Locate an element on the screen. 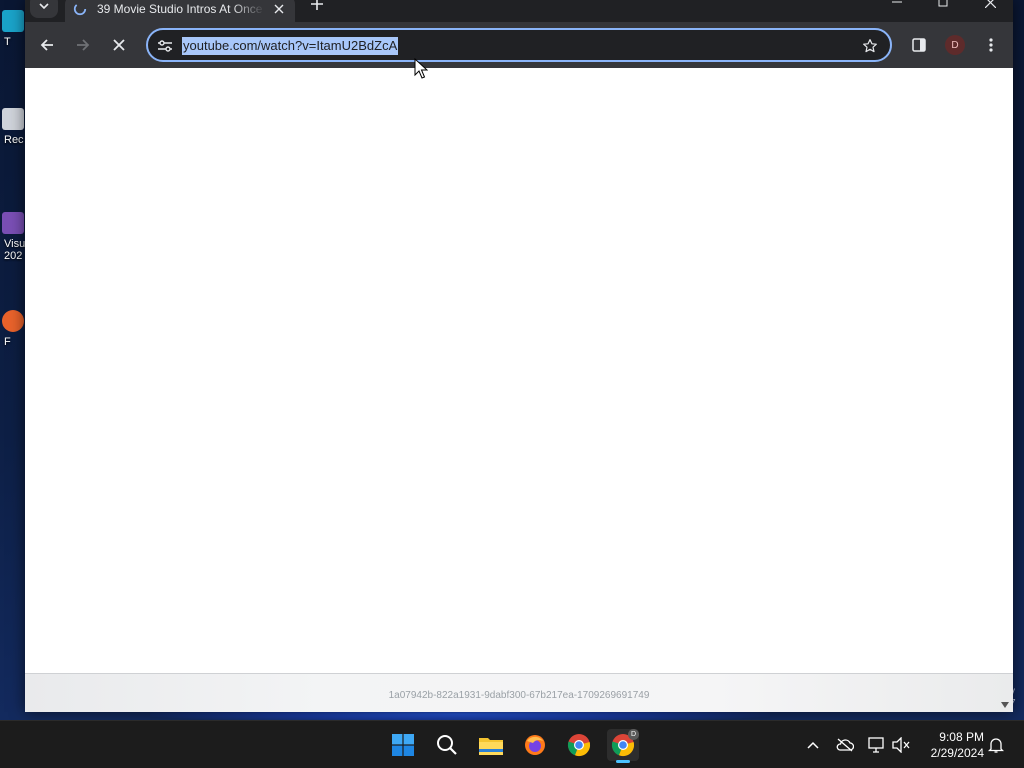 This screenshot has width=1024, height=768. bookmark-button is located at coordinates (870, 46).